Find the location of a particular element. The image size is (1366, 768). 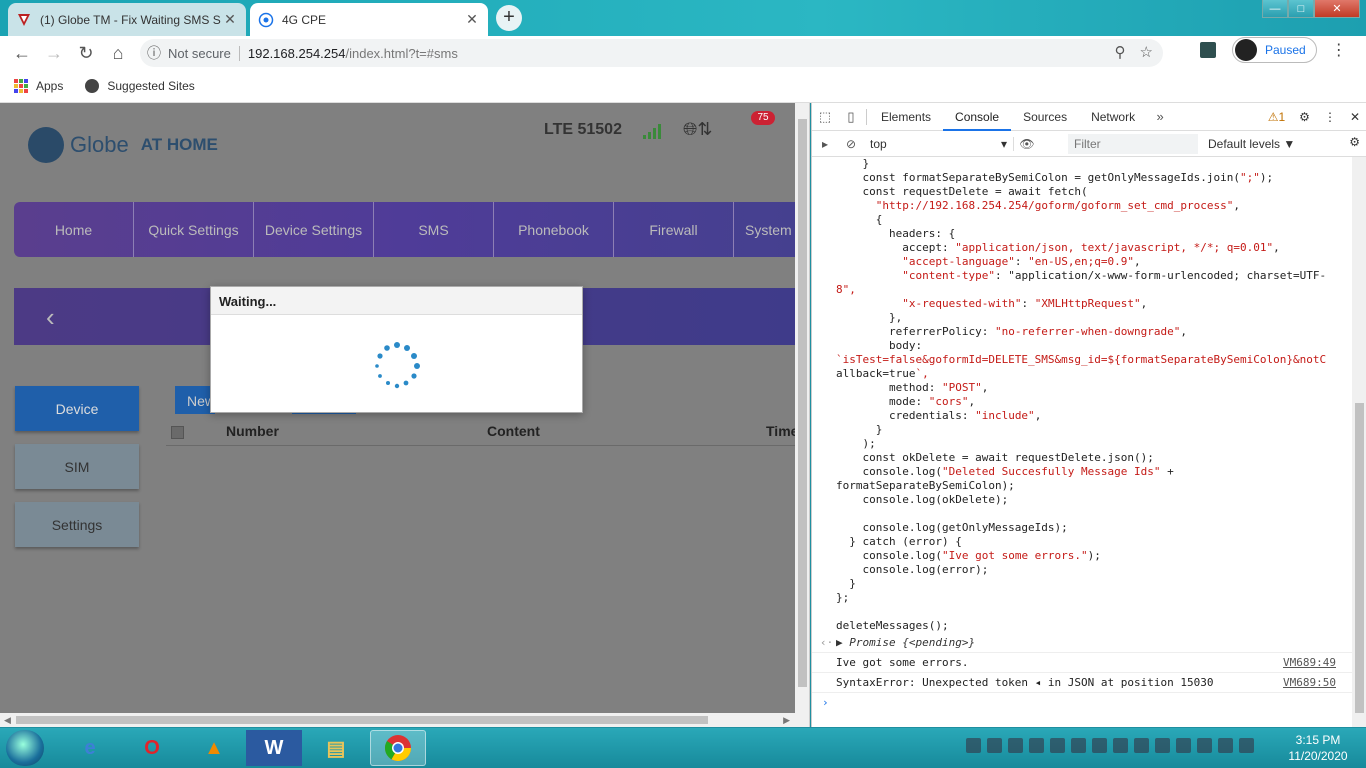

menu-kebab-icon: ⋮ is located at coordinates (1339, 50).